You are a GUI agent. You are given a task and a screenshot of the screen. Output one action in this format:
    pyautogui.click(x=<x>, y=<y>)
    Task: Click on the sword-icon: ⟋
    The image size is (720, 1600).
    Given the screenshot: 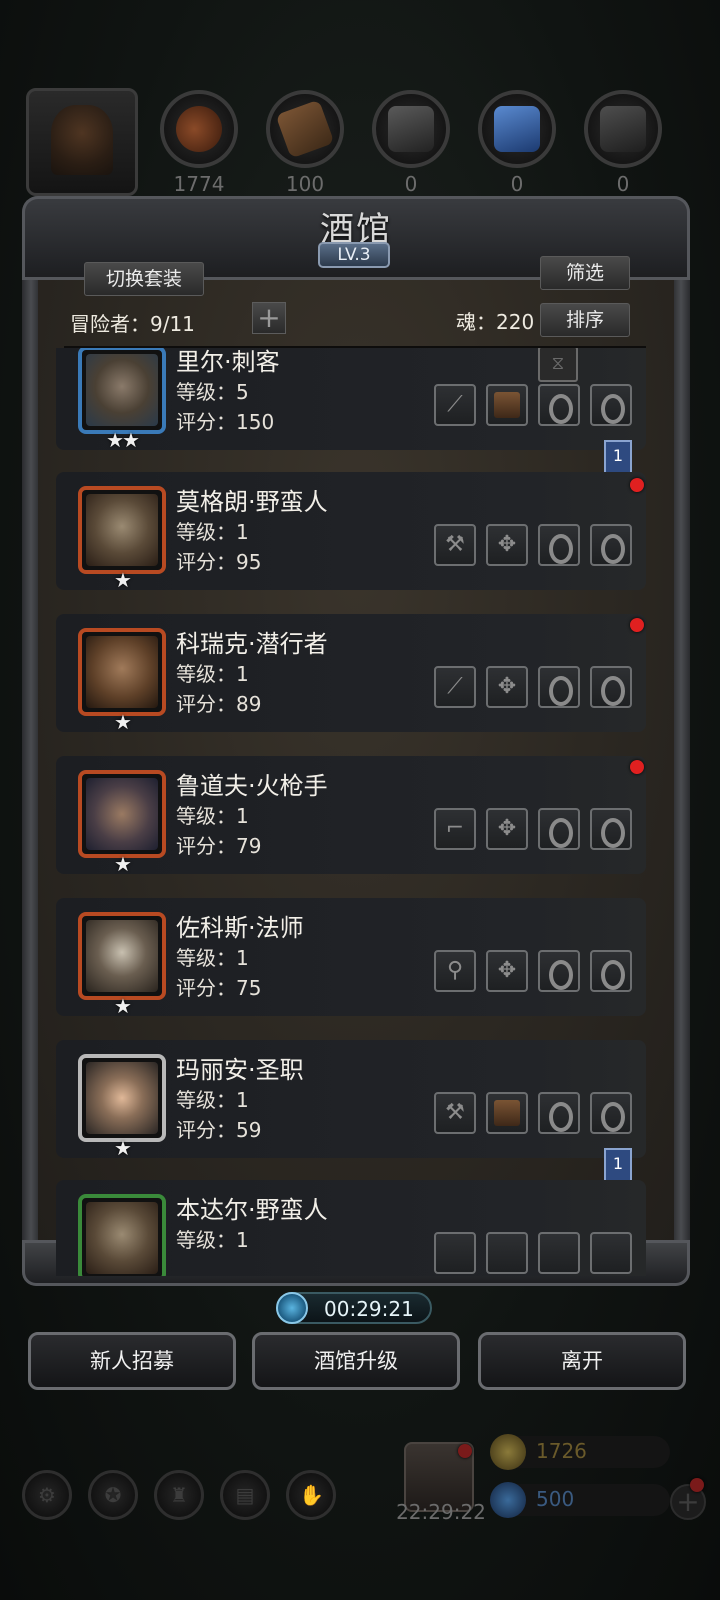 What is the action you would take?
    pyautogui.click(x=455, y=404)
    